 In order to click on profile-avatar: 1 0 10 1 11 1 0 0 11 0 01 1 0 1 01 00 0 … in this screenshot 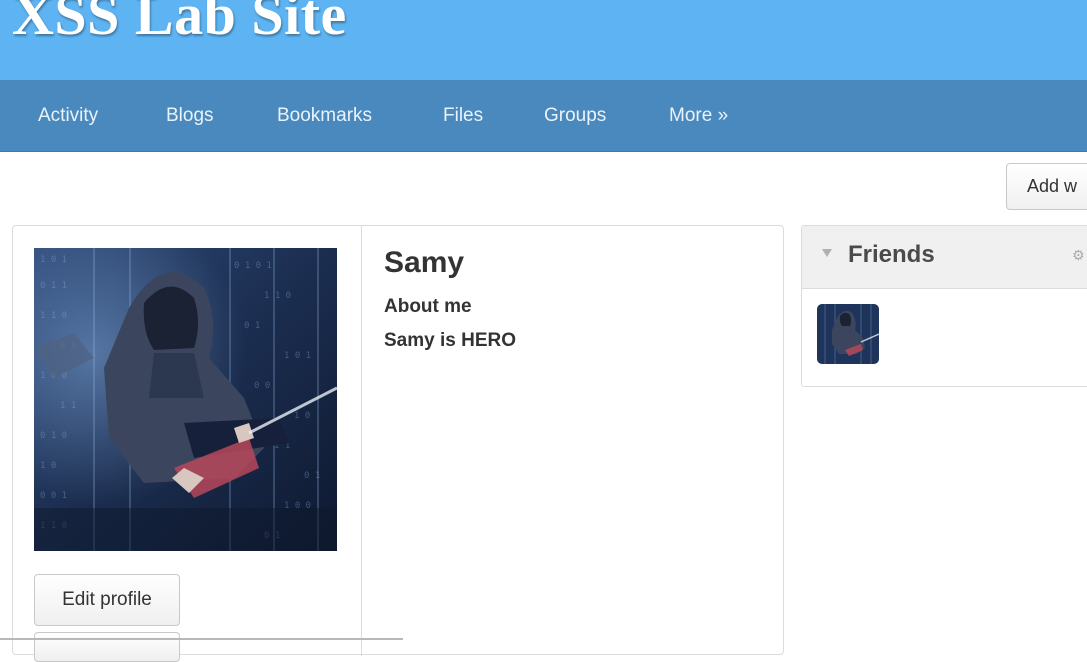, I will do `click(185, 399)`.